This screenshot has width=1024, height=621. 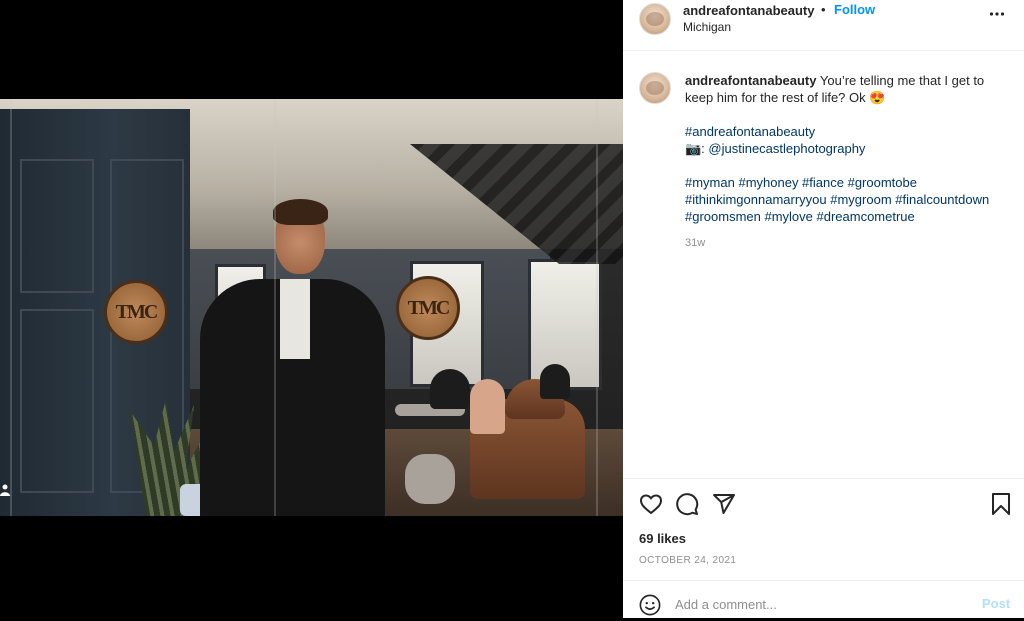 What do you see at coordinates (996, 603) in the screenshot?
I see `post-comment-button: Post` at bounding box center [996, 603].